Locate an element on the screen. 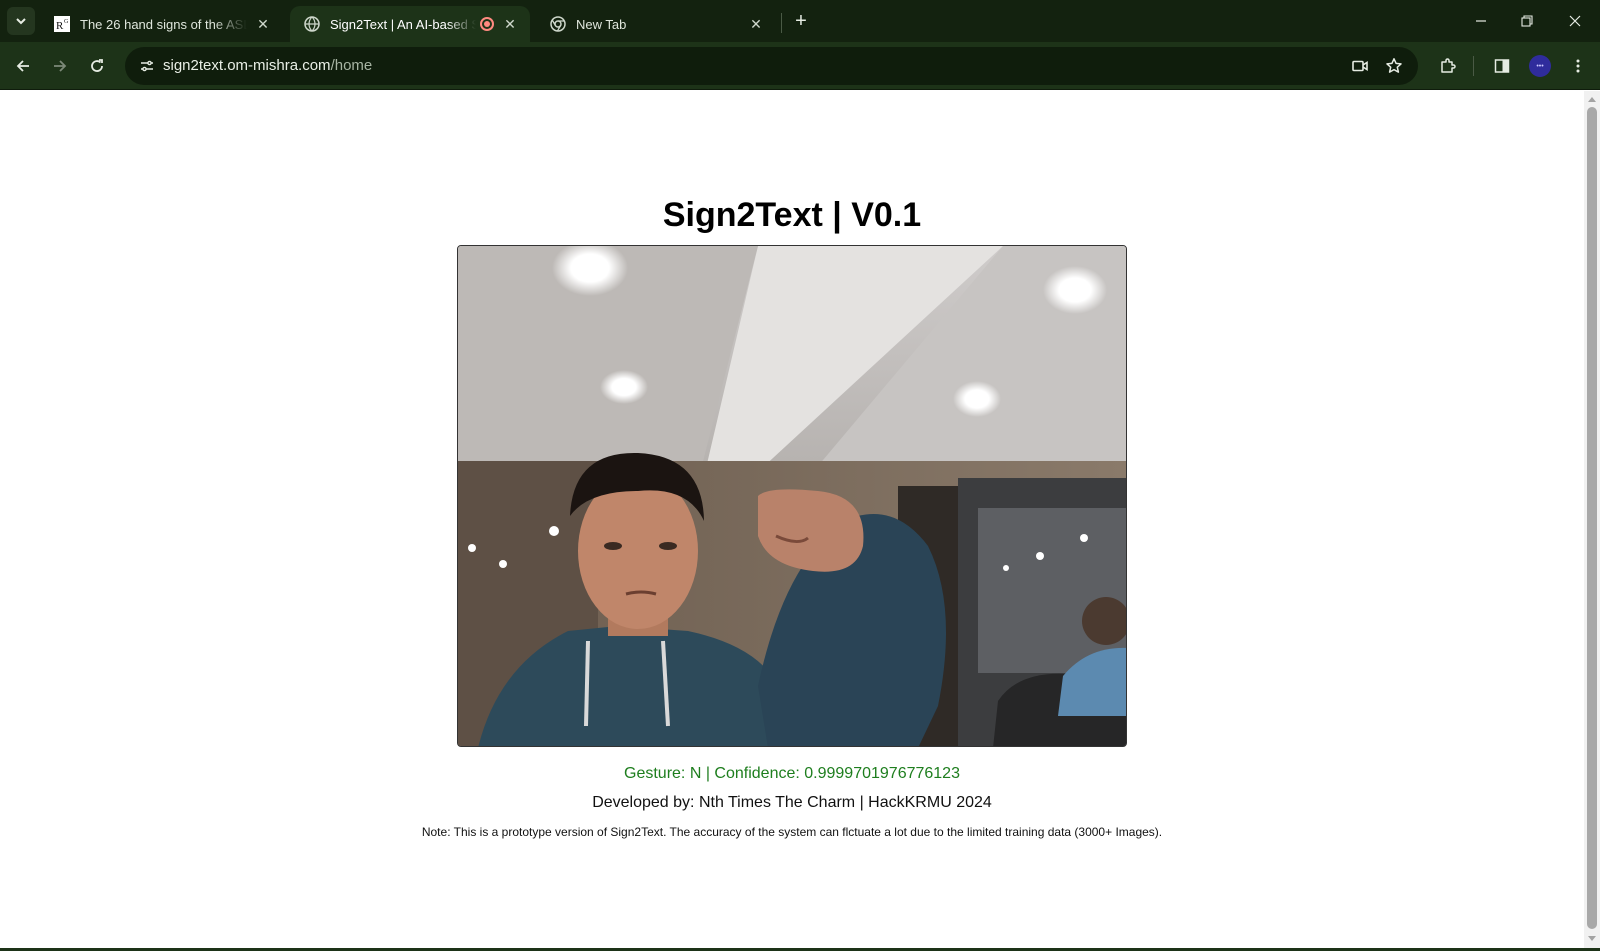 The image size is (1600, 951). restore-icon is located at coordinates (1527, 21).